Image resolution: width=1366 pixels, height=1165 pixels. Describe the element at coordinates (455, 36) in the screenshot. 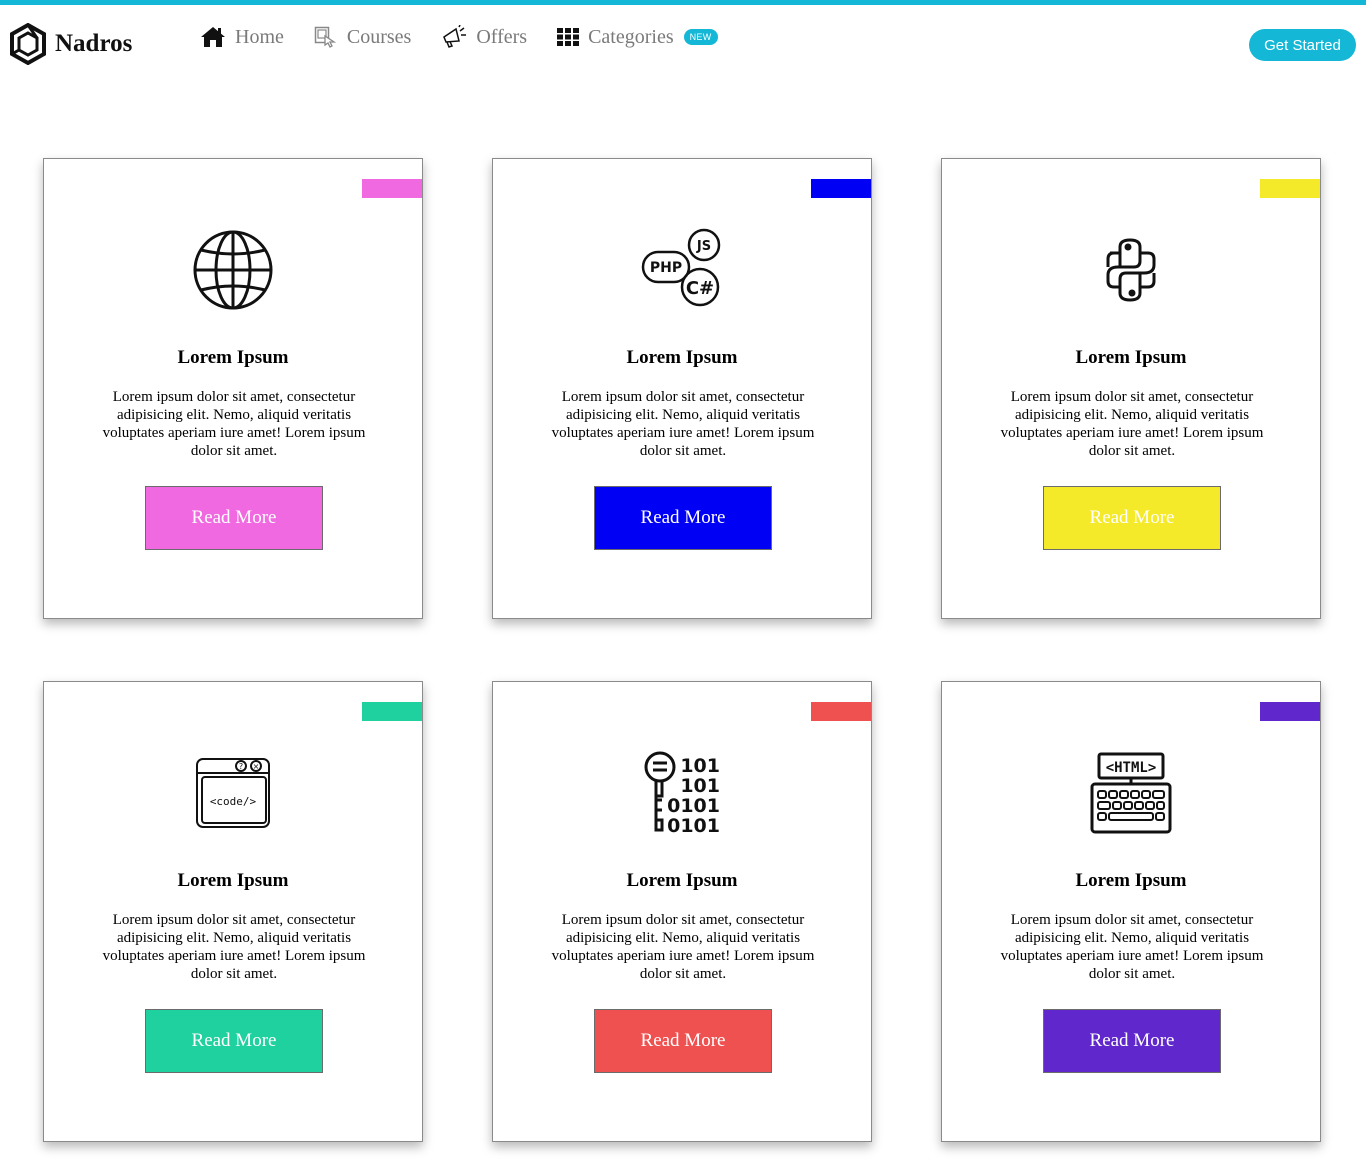

I see `megaphone-icon` at that location.